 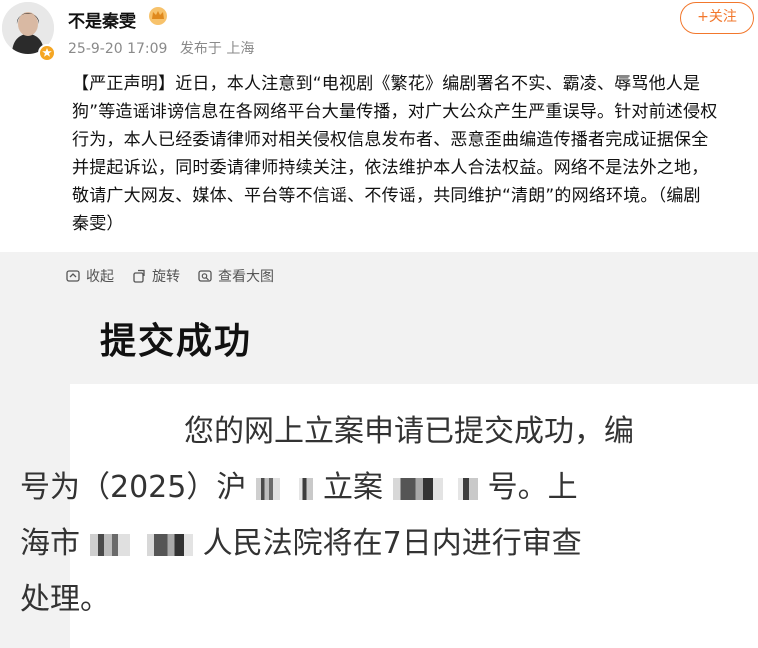 I want to click on post-text-line: 行为，本人已经委请律师对相关侵权信息发布者、恶意歪曲编造传播者完成证据保全, so click(x=390, y=140).